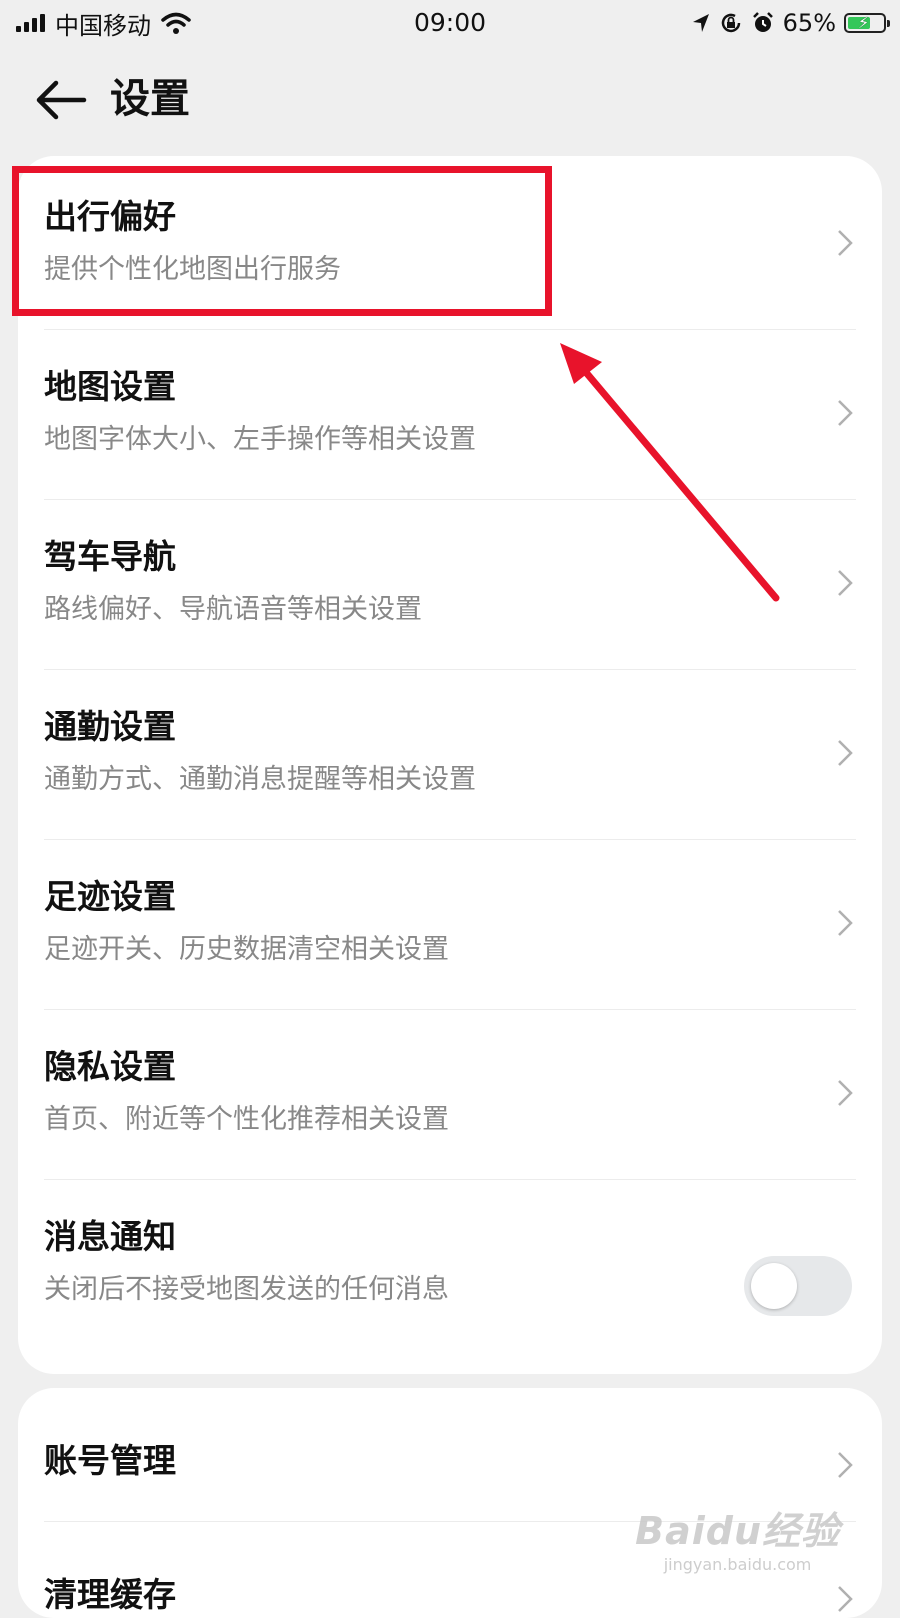 The width and height of the screenshot is (900, 1618). Describe the element at coordinates (246, 1119) in the screenshot. I see `item-subtitle: 首页、附近等个性化推荐相关设置` at that location.